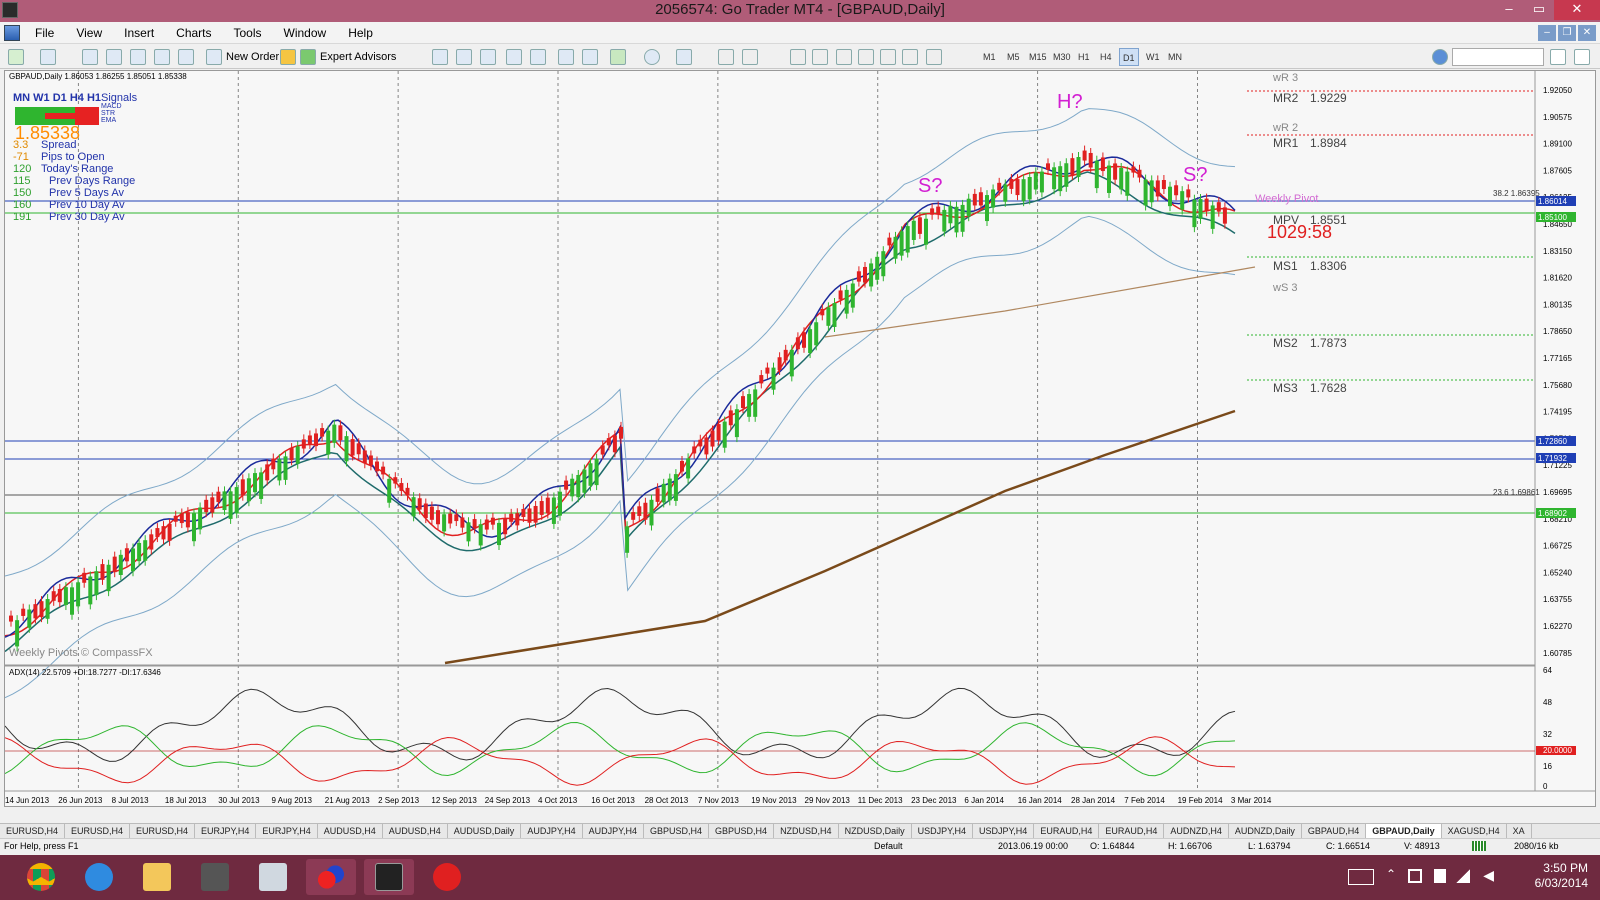  I want to click on menu-view: View, so click(89, 33).